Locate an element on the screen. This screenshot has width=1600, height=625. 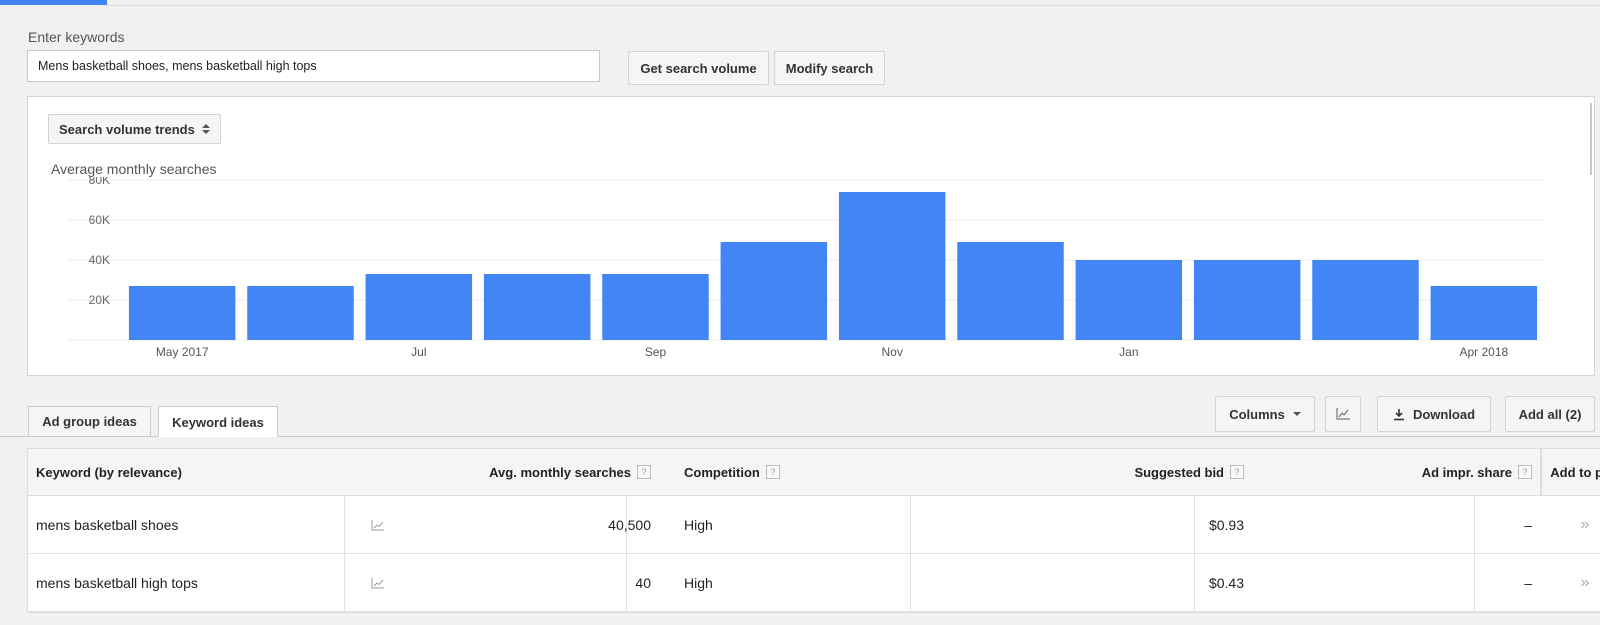
download-button: Download is located at coordinates (1434, 414).